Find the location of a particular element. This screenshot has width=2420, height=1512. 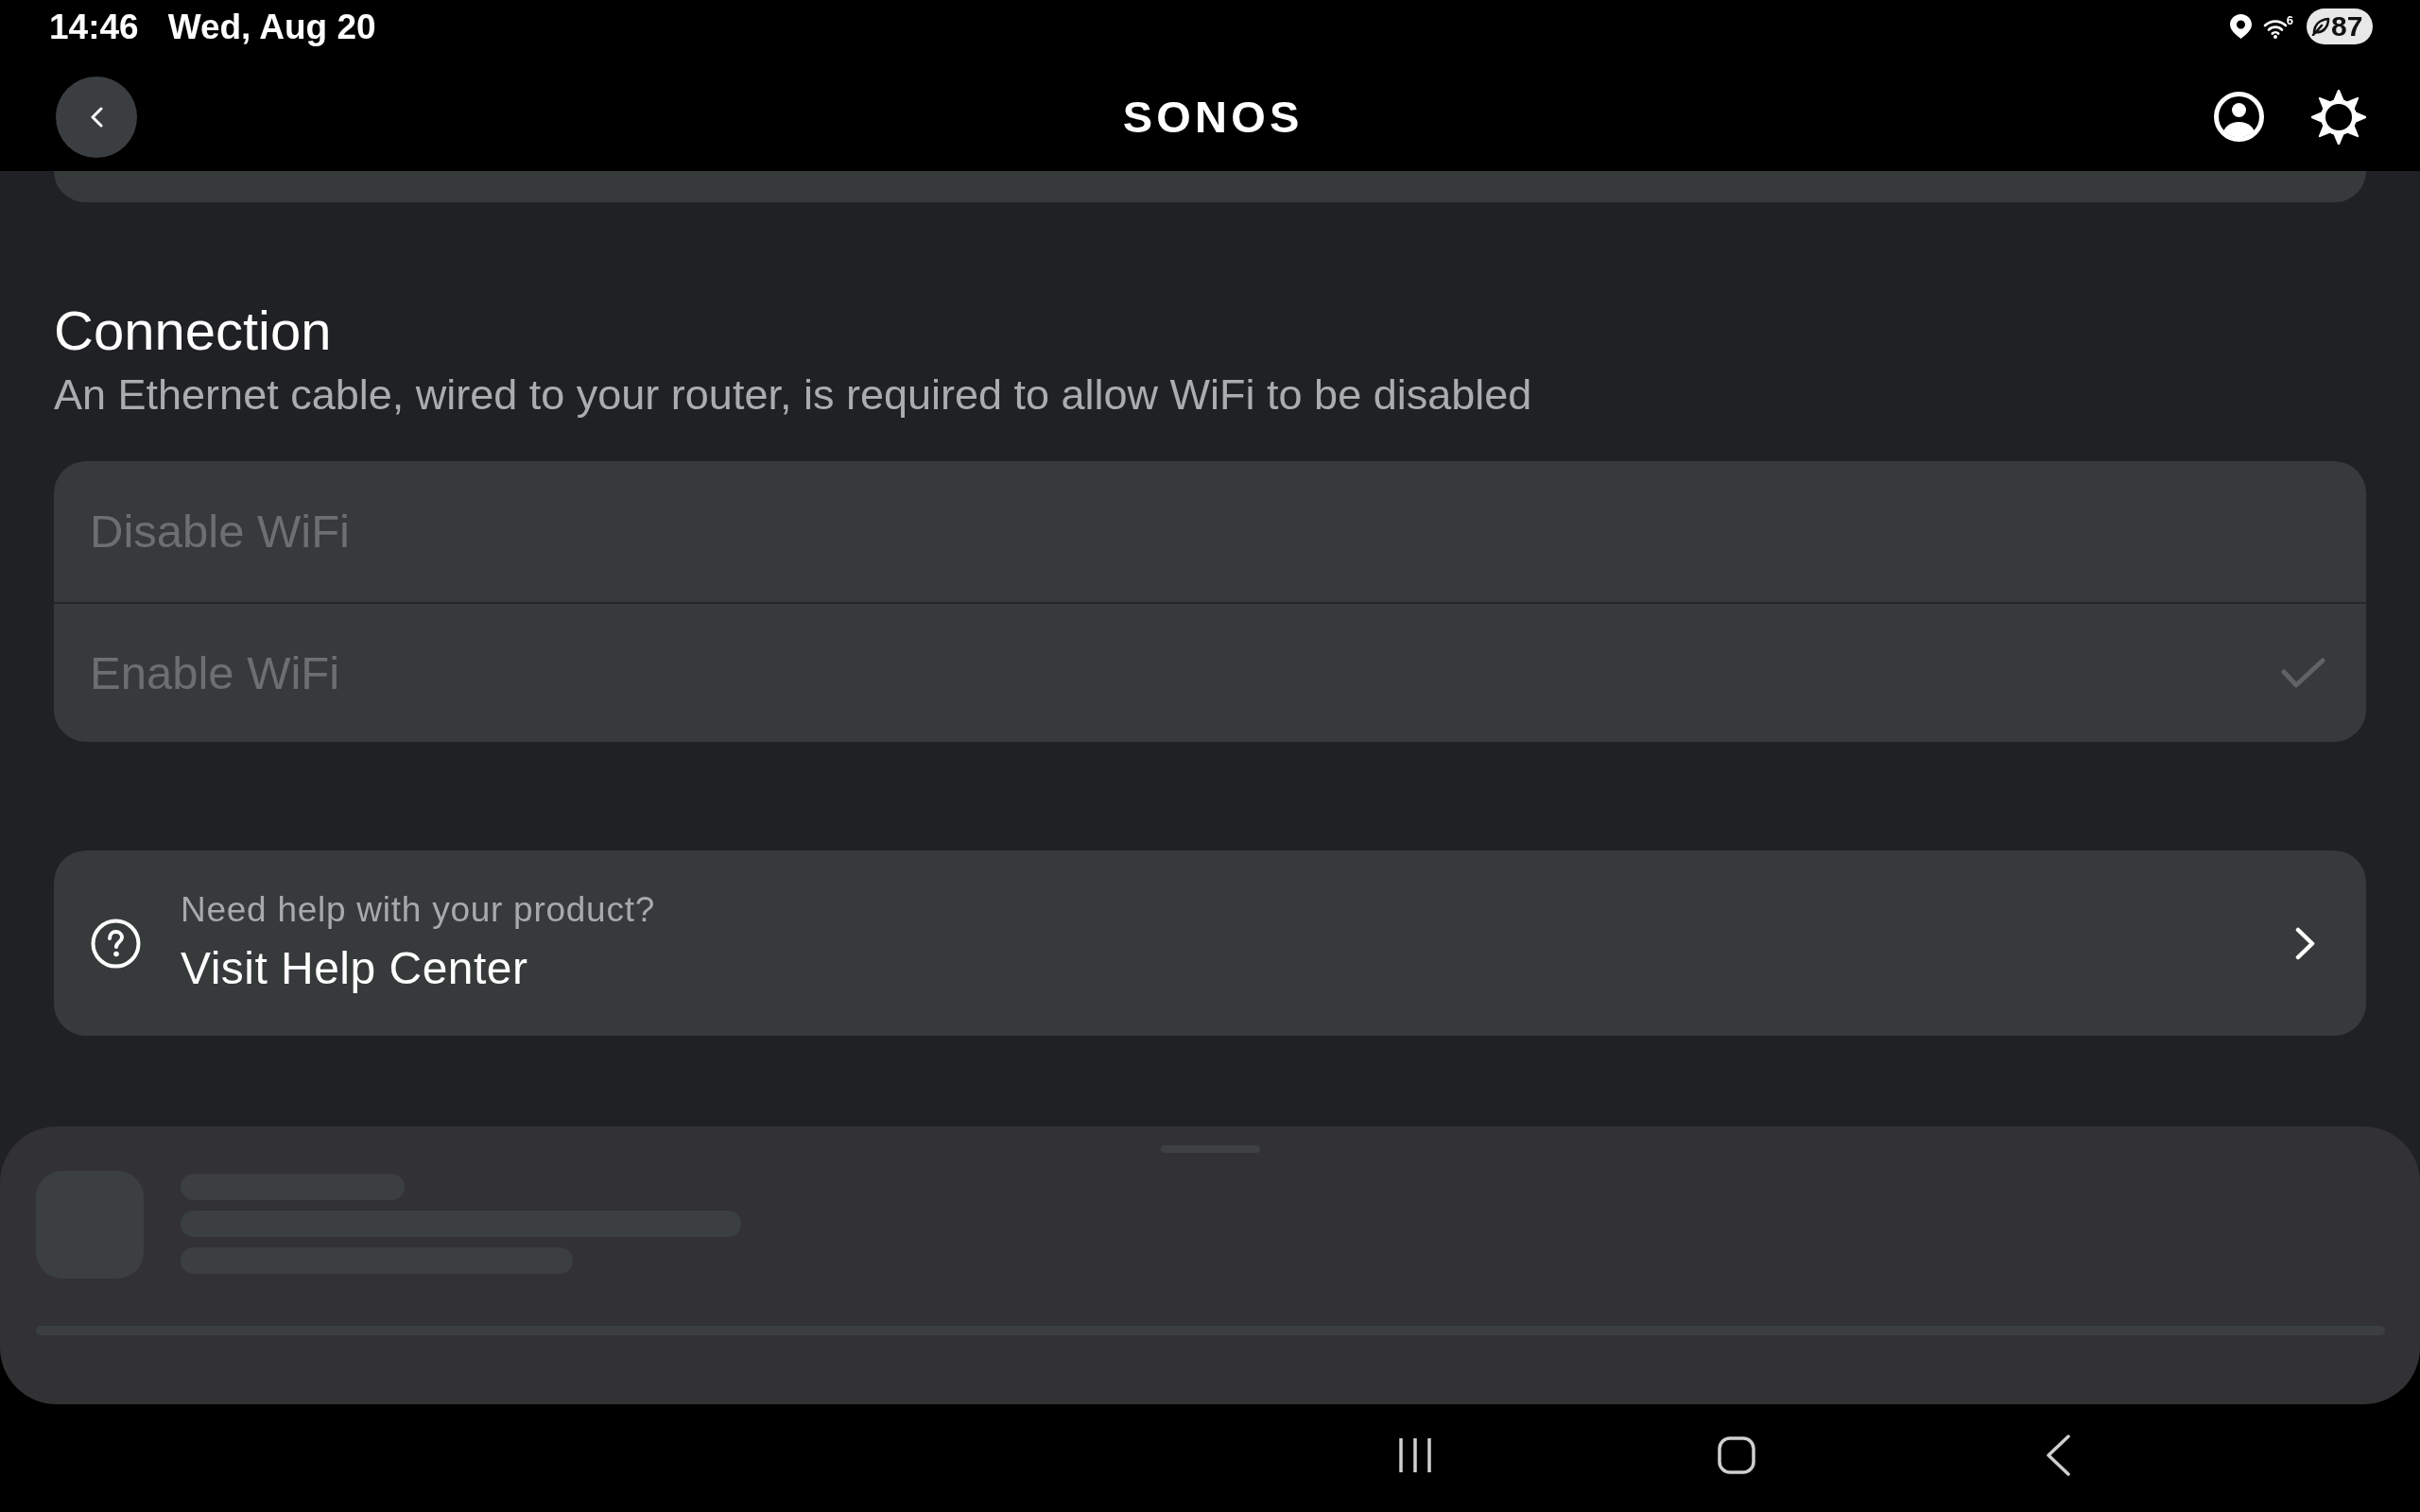

help-center-card: Need help with your product? Visit Help Center is located at coordinates (1210, 943).